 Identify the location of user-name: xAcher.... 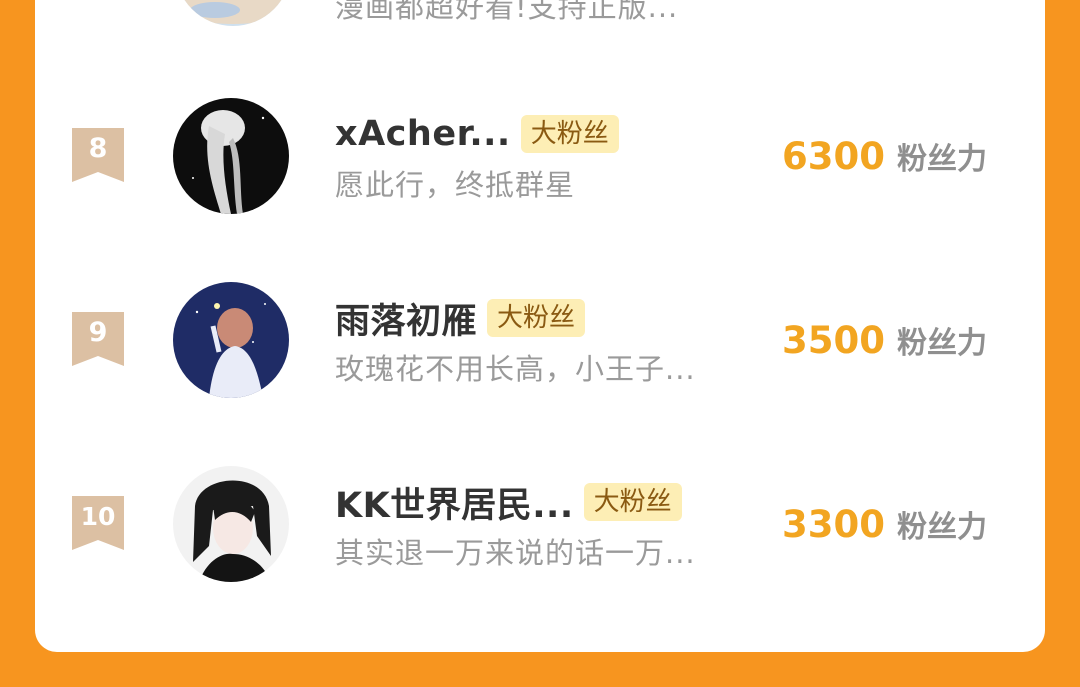
(423, 134).